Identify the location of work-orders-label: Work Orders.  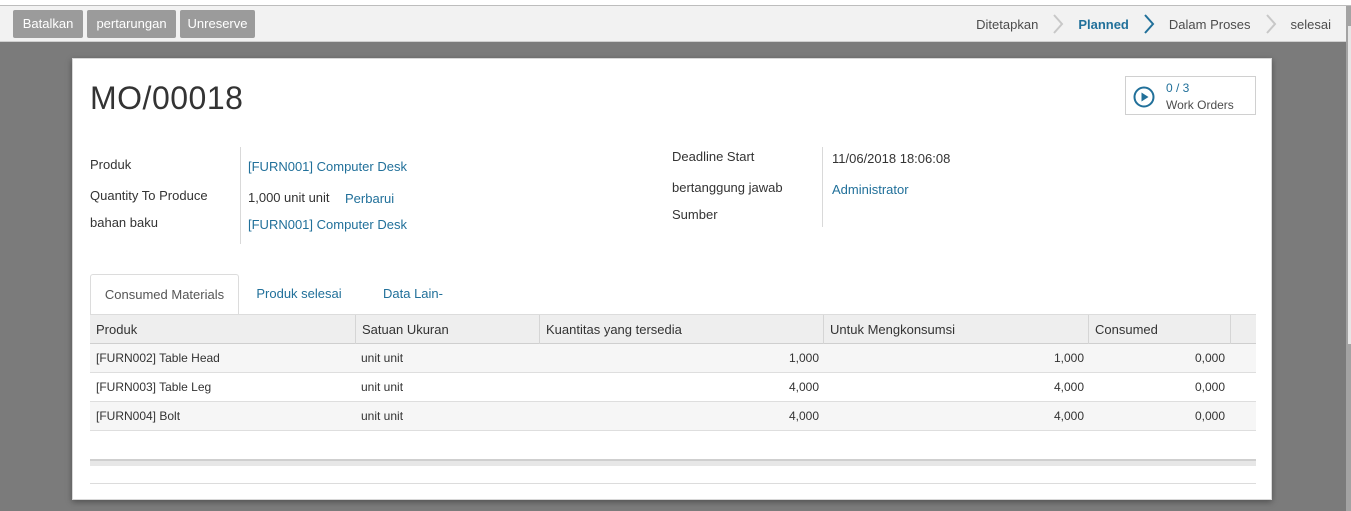
(1200, 105).